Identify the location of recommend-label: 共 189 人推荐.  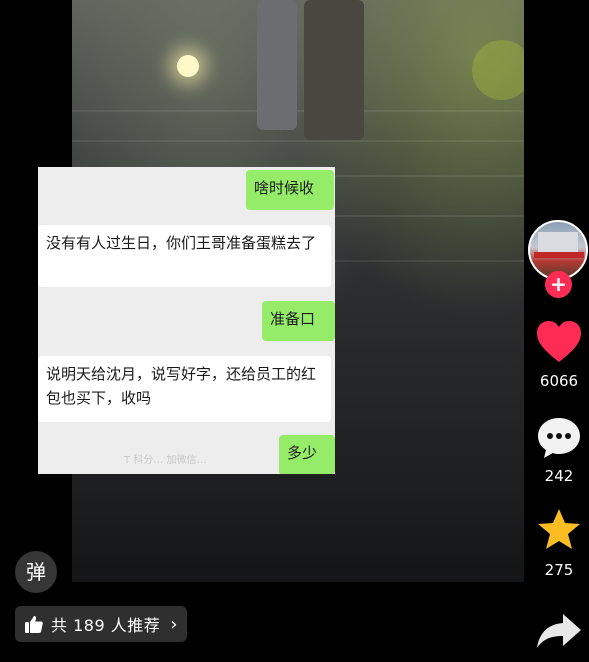
(106, 625).